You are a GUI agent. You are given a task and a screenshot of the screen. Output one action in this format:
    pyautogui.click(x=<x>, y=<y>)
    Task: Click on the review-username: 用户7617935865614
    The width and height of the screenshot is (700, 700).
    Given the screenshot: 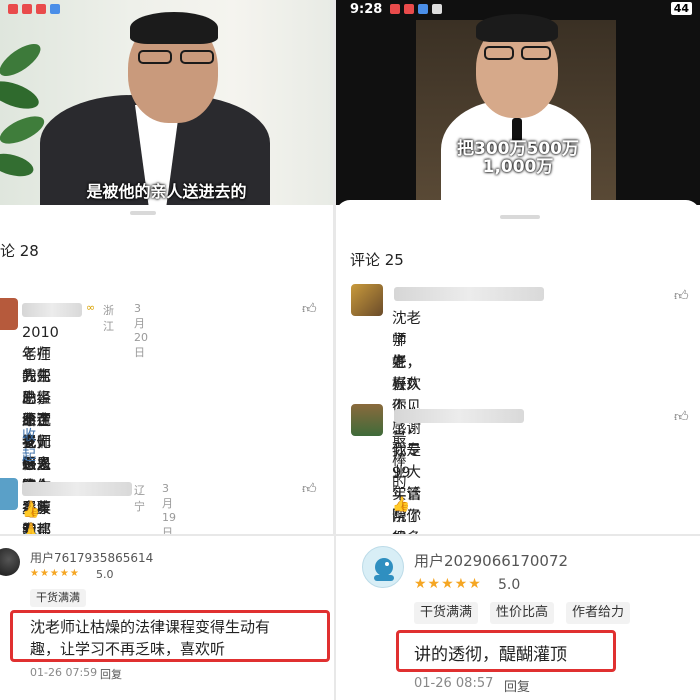 What is the action you would take?
    pyautogui.click(x=92, y=558)
    